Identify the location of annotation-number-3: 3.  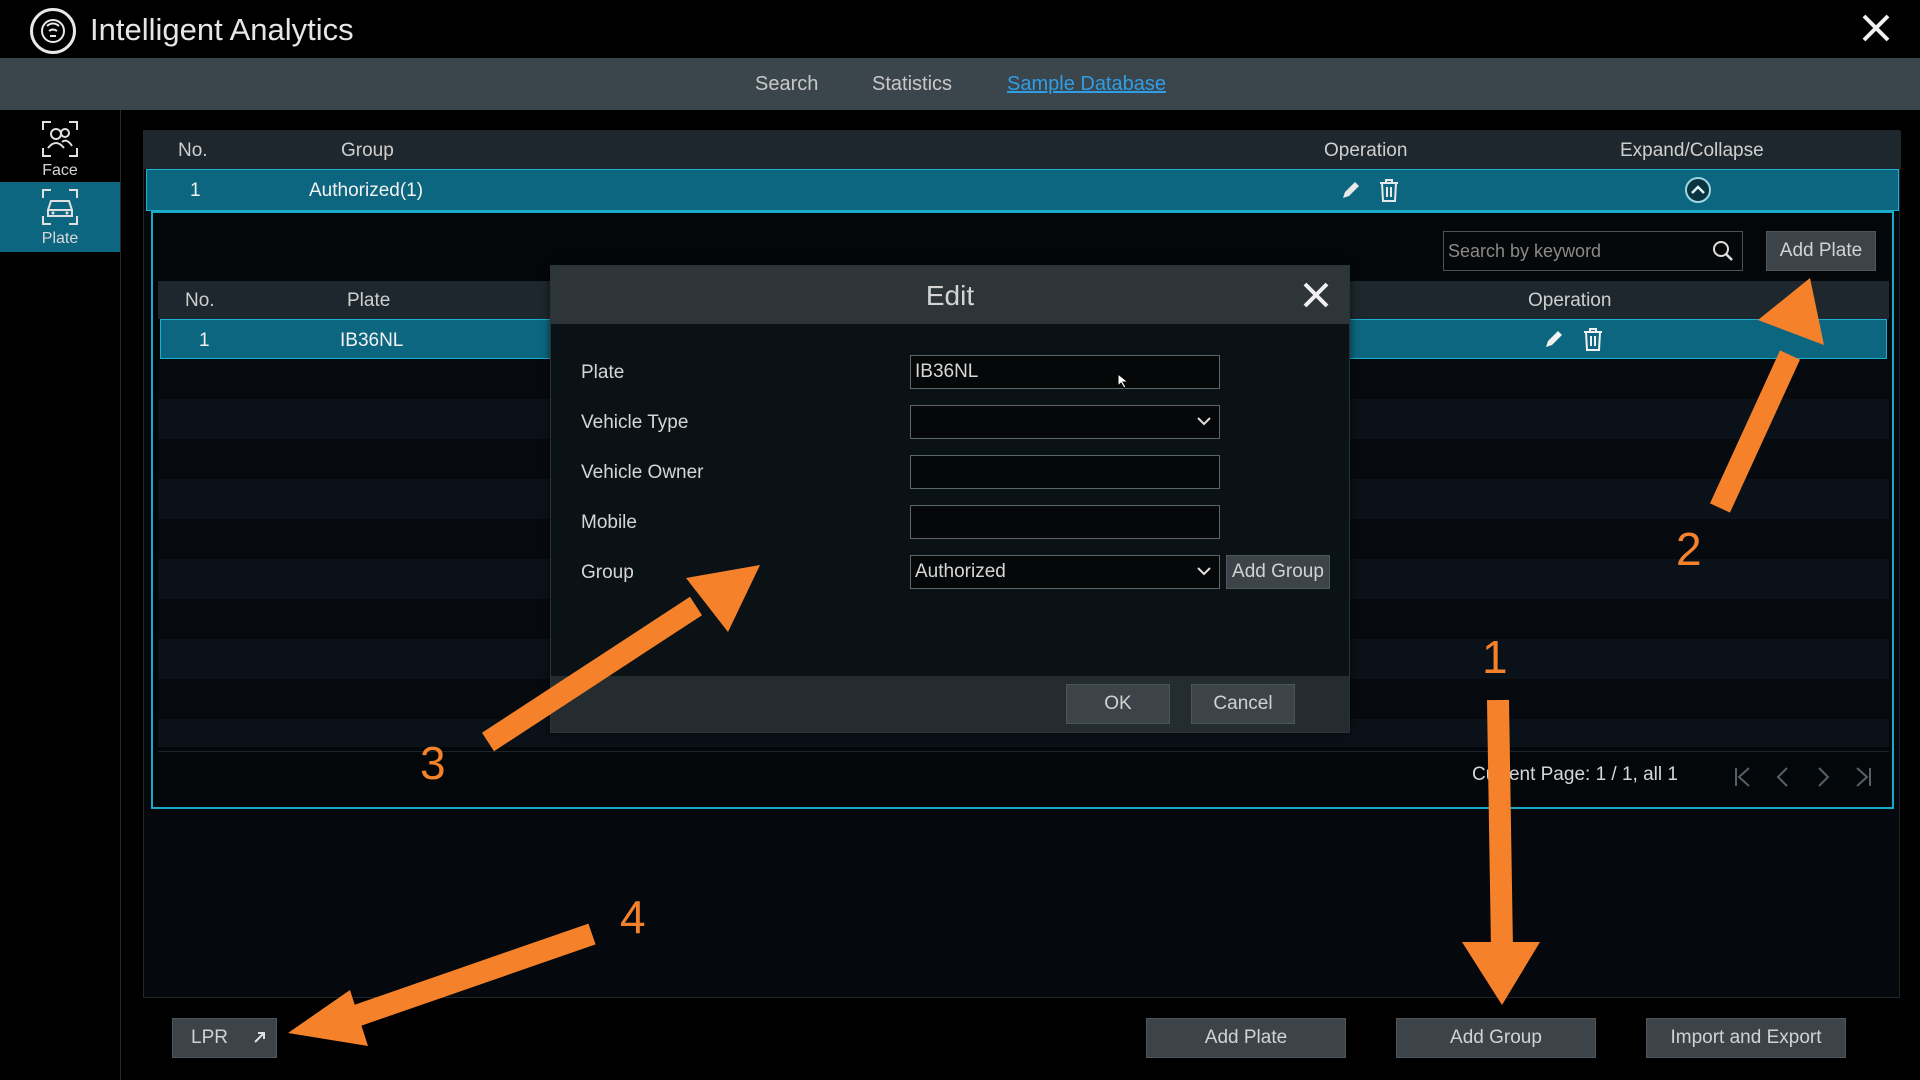
(433, 763).